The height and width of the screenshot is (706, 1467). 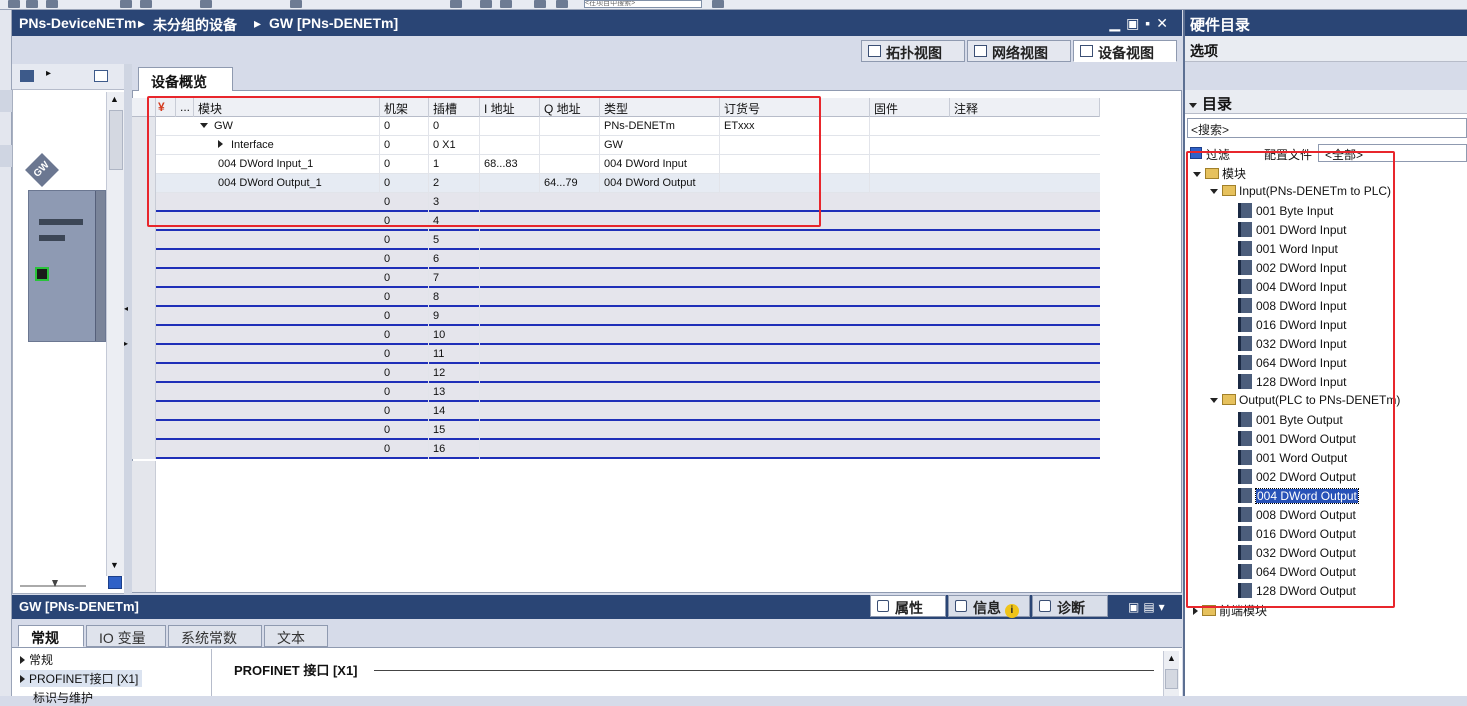 I want to click on breadcrumb-project: PNs-DeviceNETm, so click(x=78, y=23).